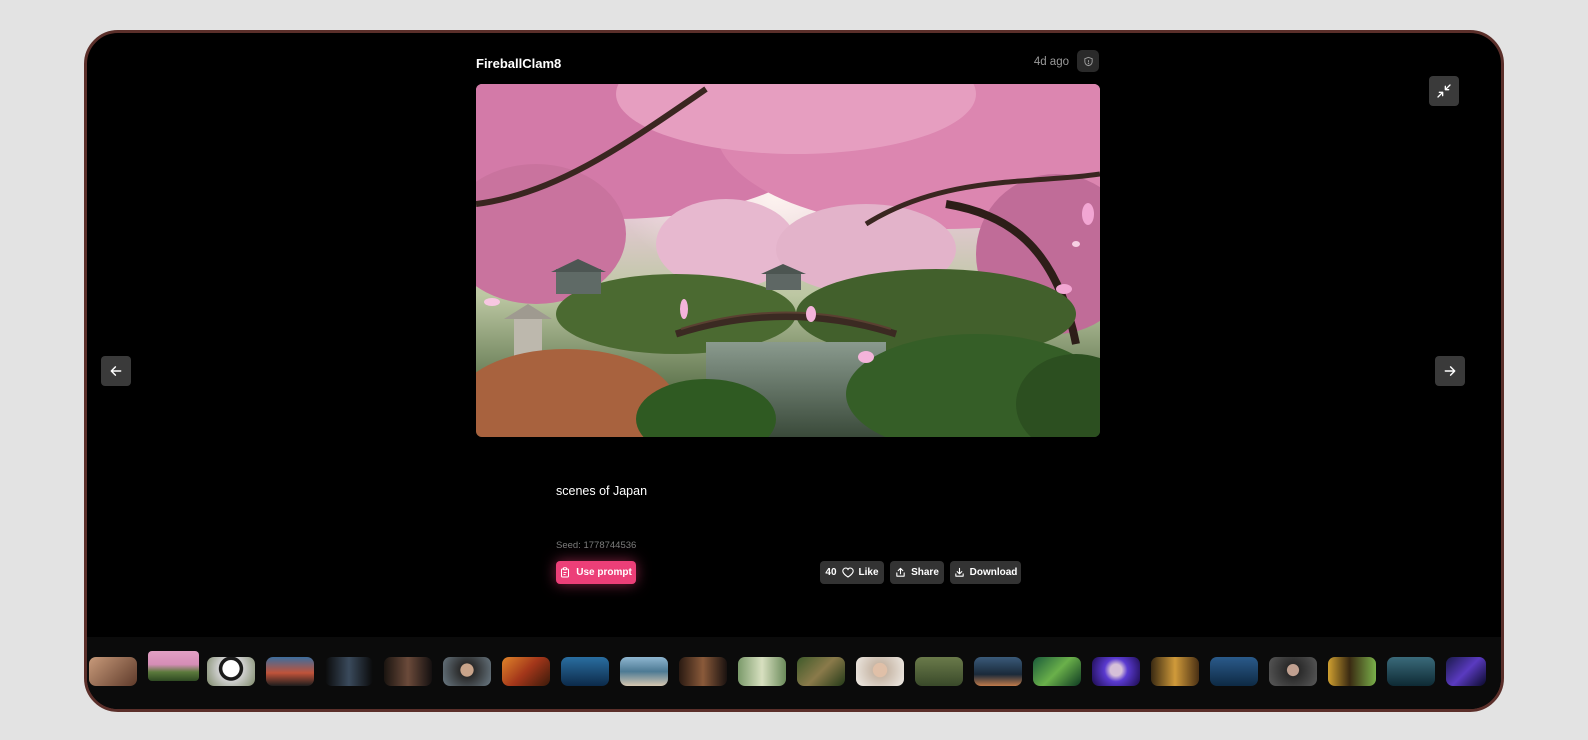  Describe the element at coordinates (847, 572) in the screenshot. I see `heart-icon` at that location.